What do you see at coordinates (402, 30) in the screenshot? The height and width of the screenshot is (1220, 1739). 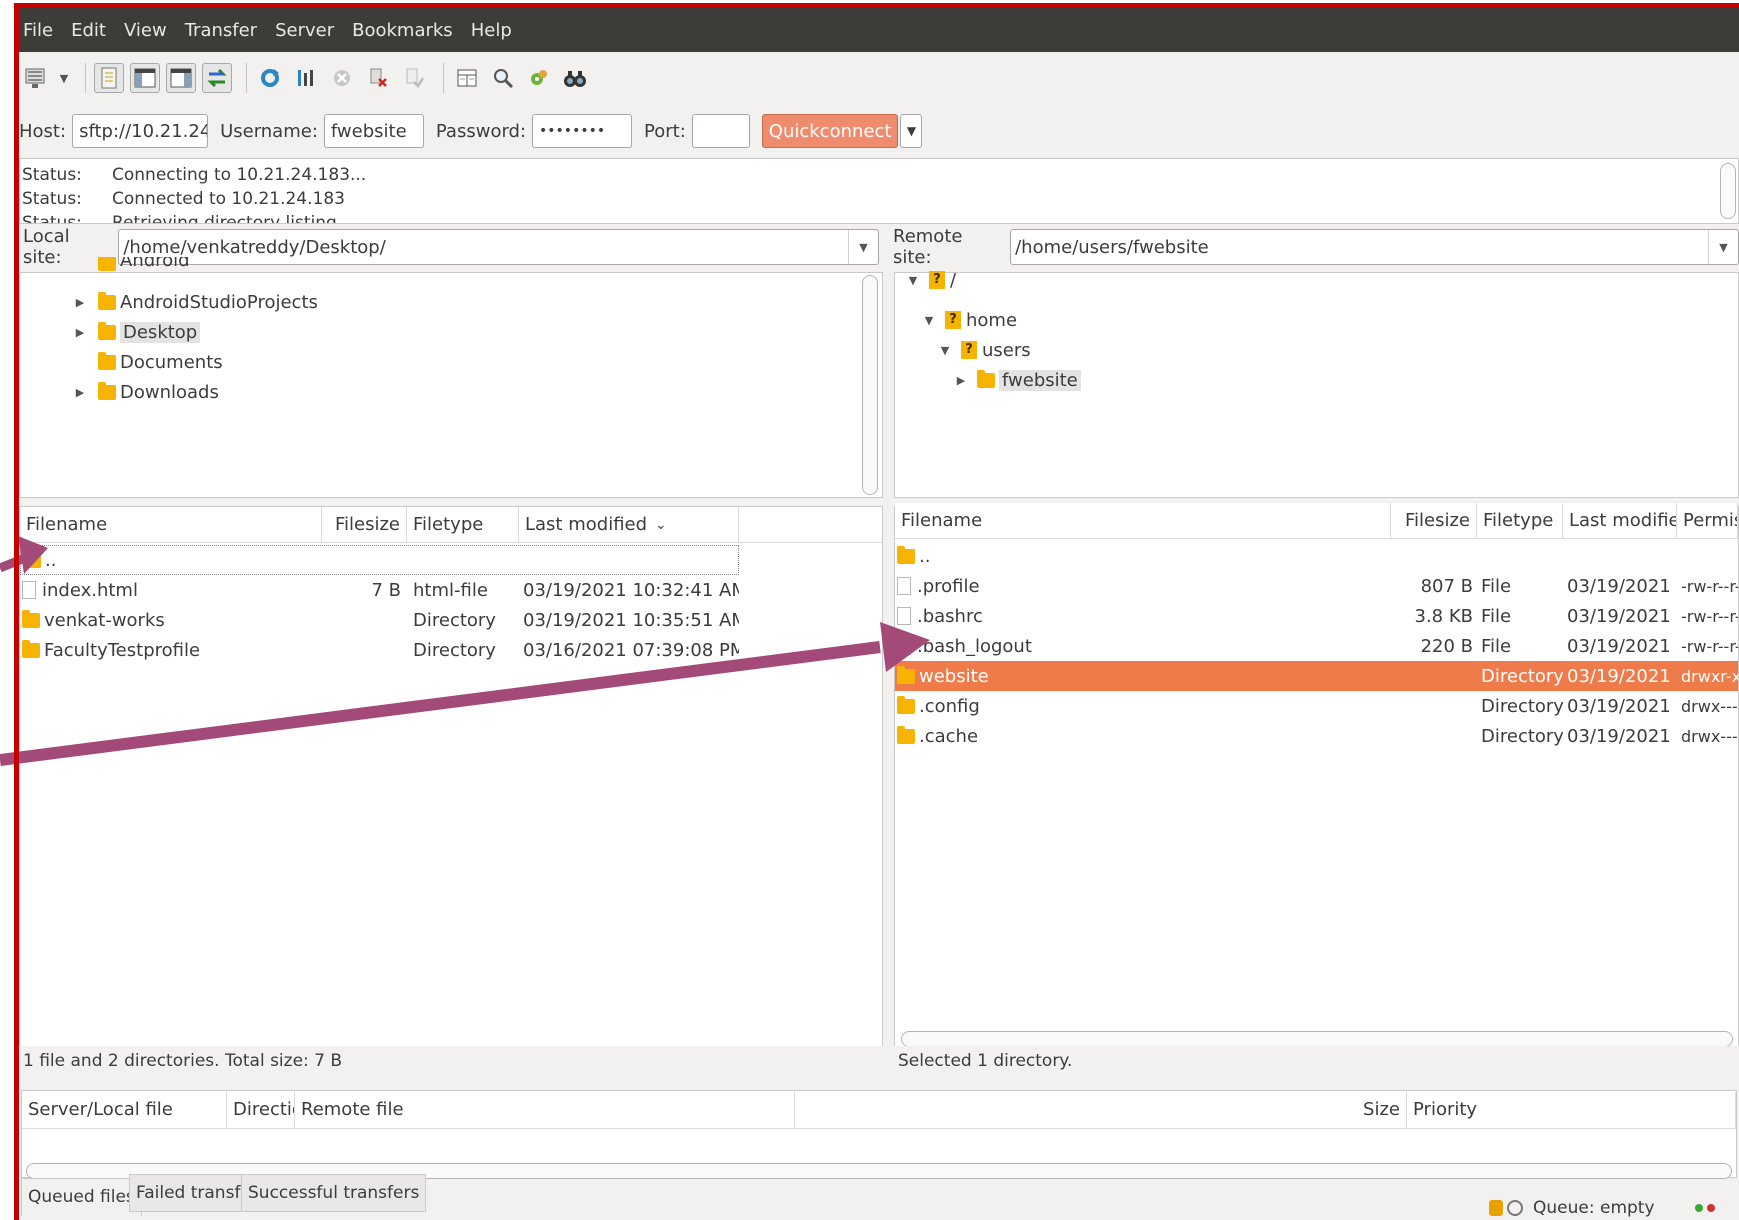 I see `menu-bookmarks: Bookmarks` at bounding box center [402, 30].